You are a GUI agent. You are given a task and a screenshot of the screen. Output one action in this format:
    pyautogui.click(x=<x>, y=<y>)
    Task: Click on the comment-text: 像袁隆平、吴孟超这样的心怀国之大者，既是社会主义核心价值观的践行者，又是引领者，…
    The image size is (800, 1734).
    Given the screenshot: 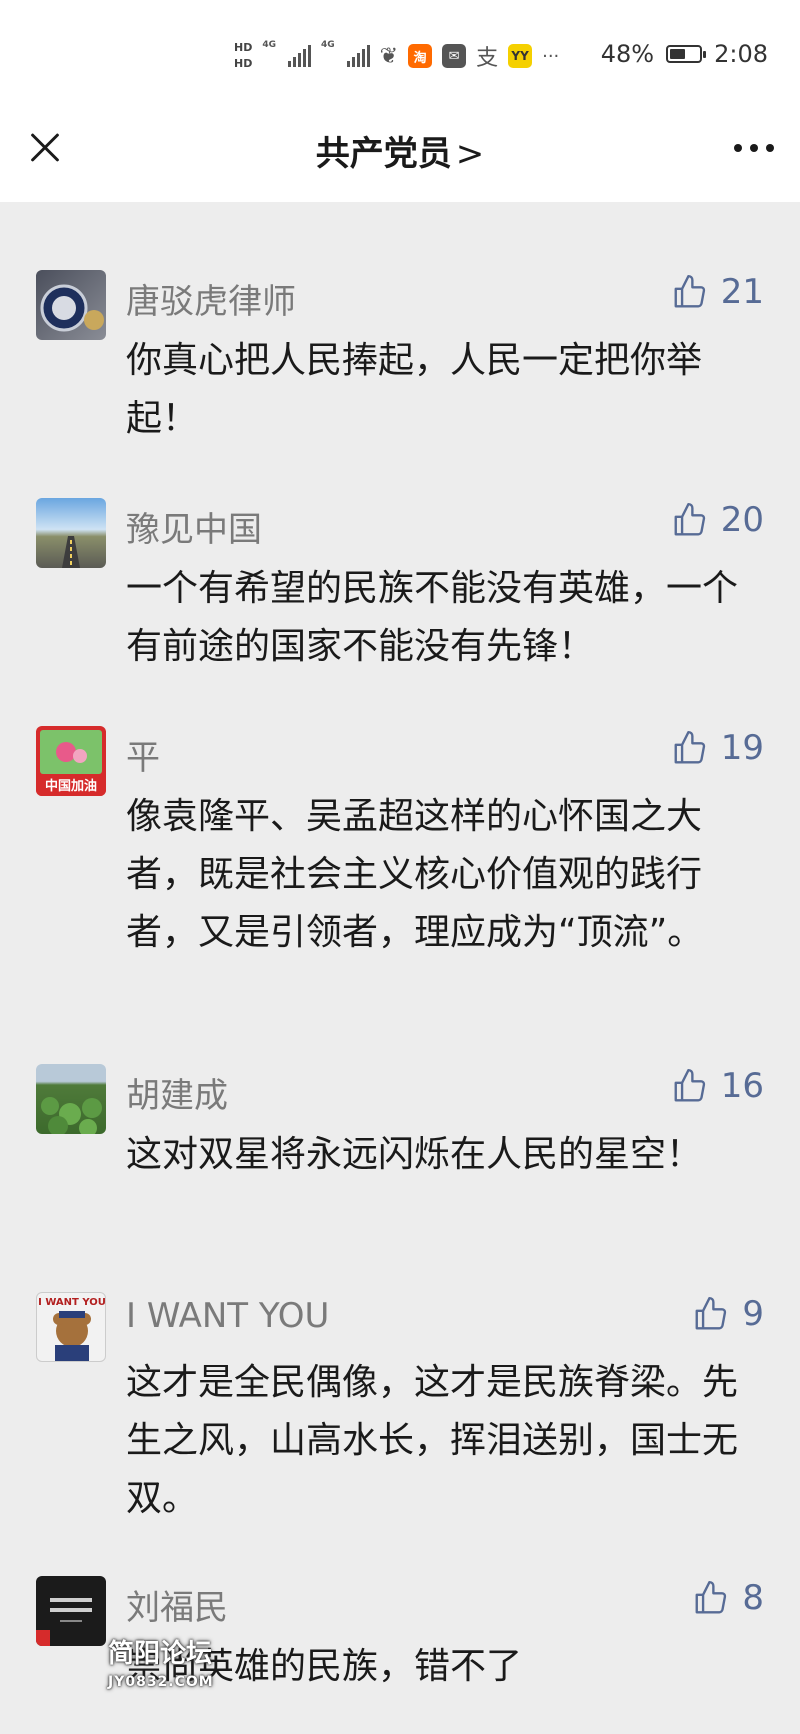 What is the action you would take?
    pyautogui.click(x=415, y=874)
    